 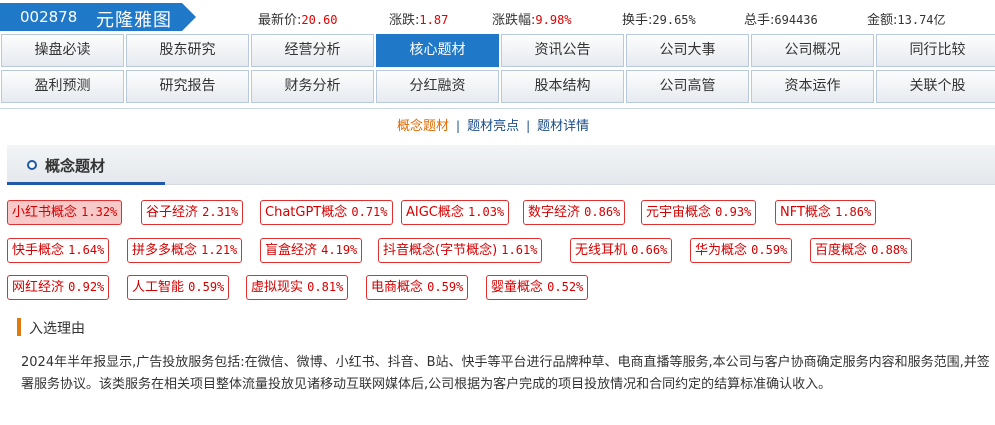 What do you see at coordinates (58, 287) in the screenshot?
I see `concept-tag: 网红经济 0.92%` at bounding box center [58, 287].